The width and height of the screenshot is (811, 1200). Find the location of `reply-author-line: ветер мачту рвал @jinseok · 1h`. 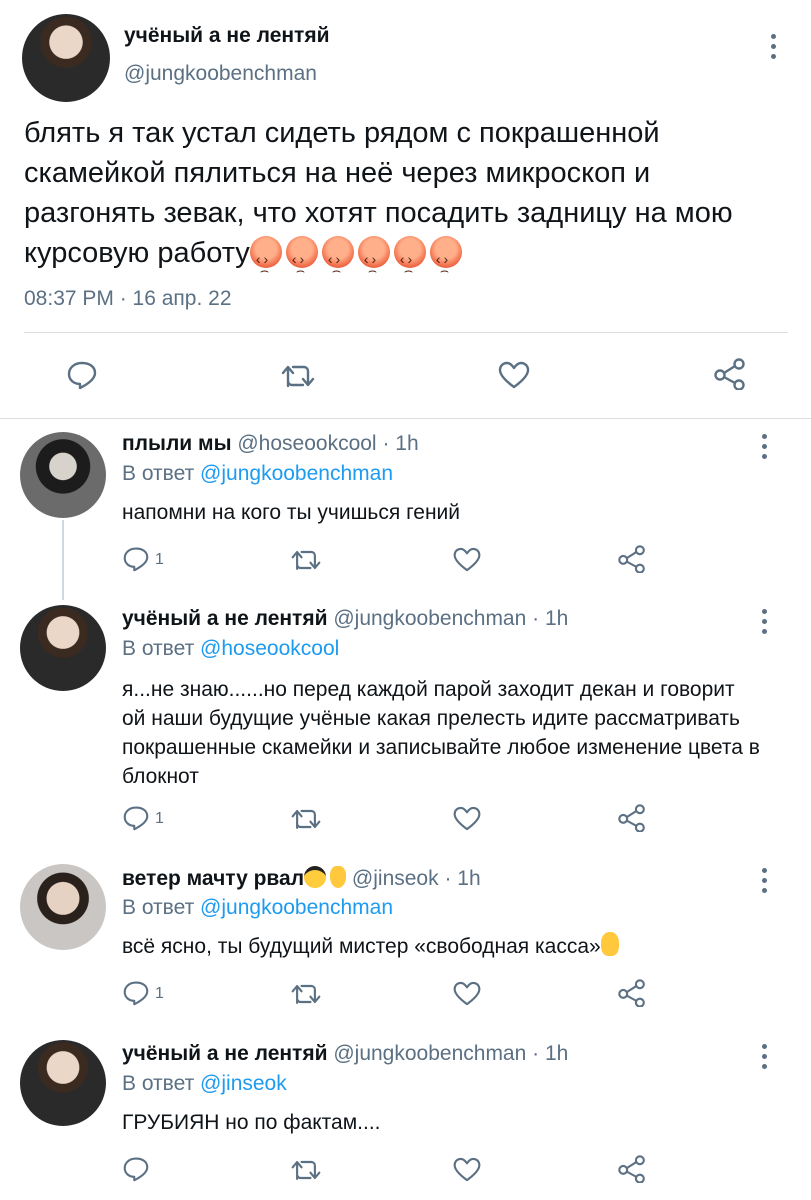

reply-author-line: ветер мачту рвал @jinseok · 1h is located at coordinates (301, 878).